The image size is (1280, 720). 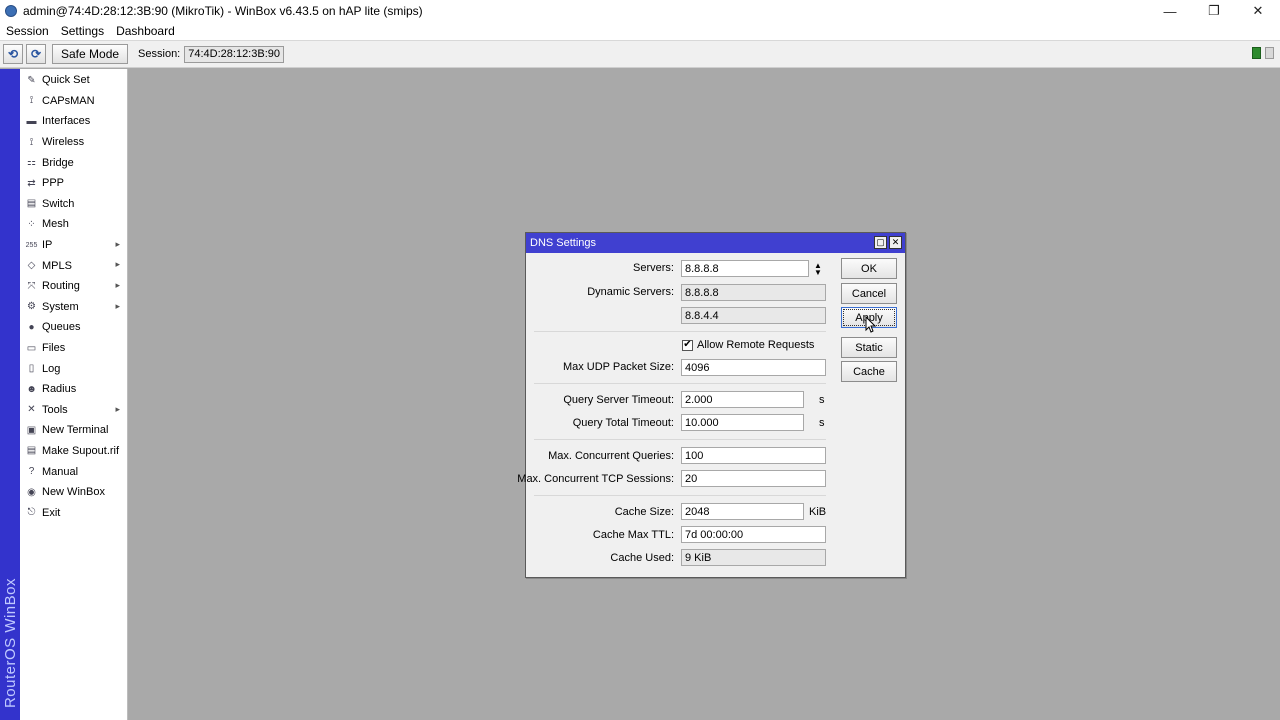 What do you see at coordinates (869, 347) in the screenshot?
I see `static-button: Static` at bounding box center [869, 347].